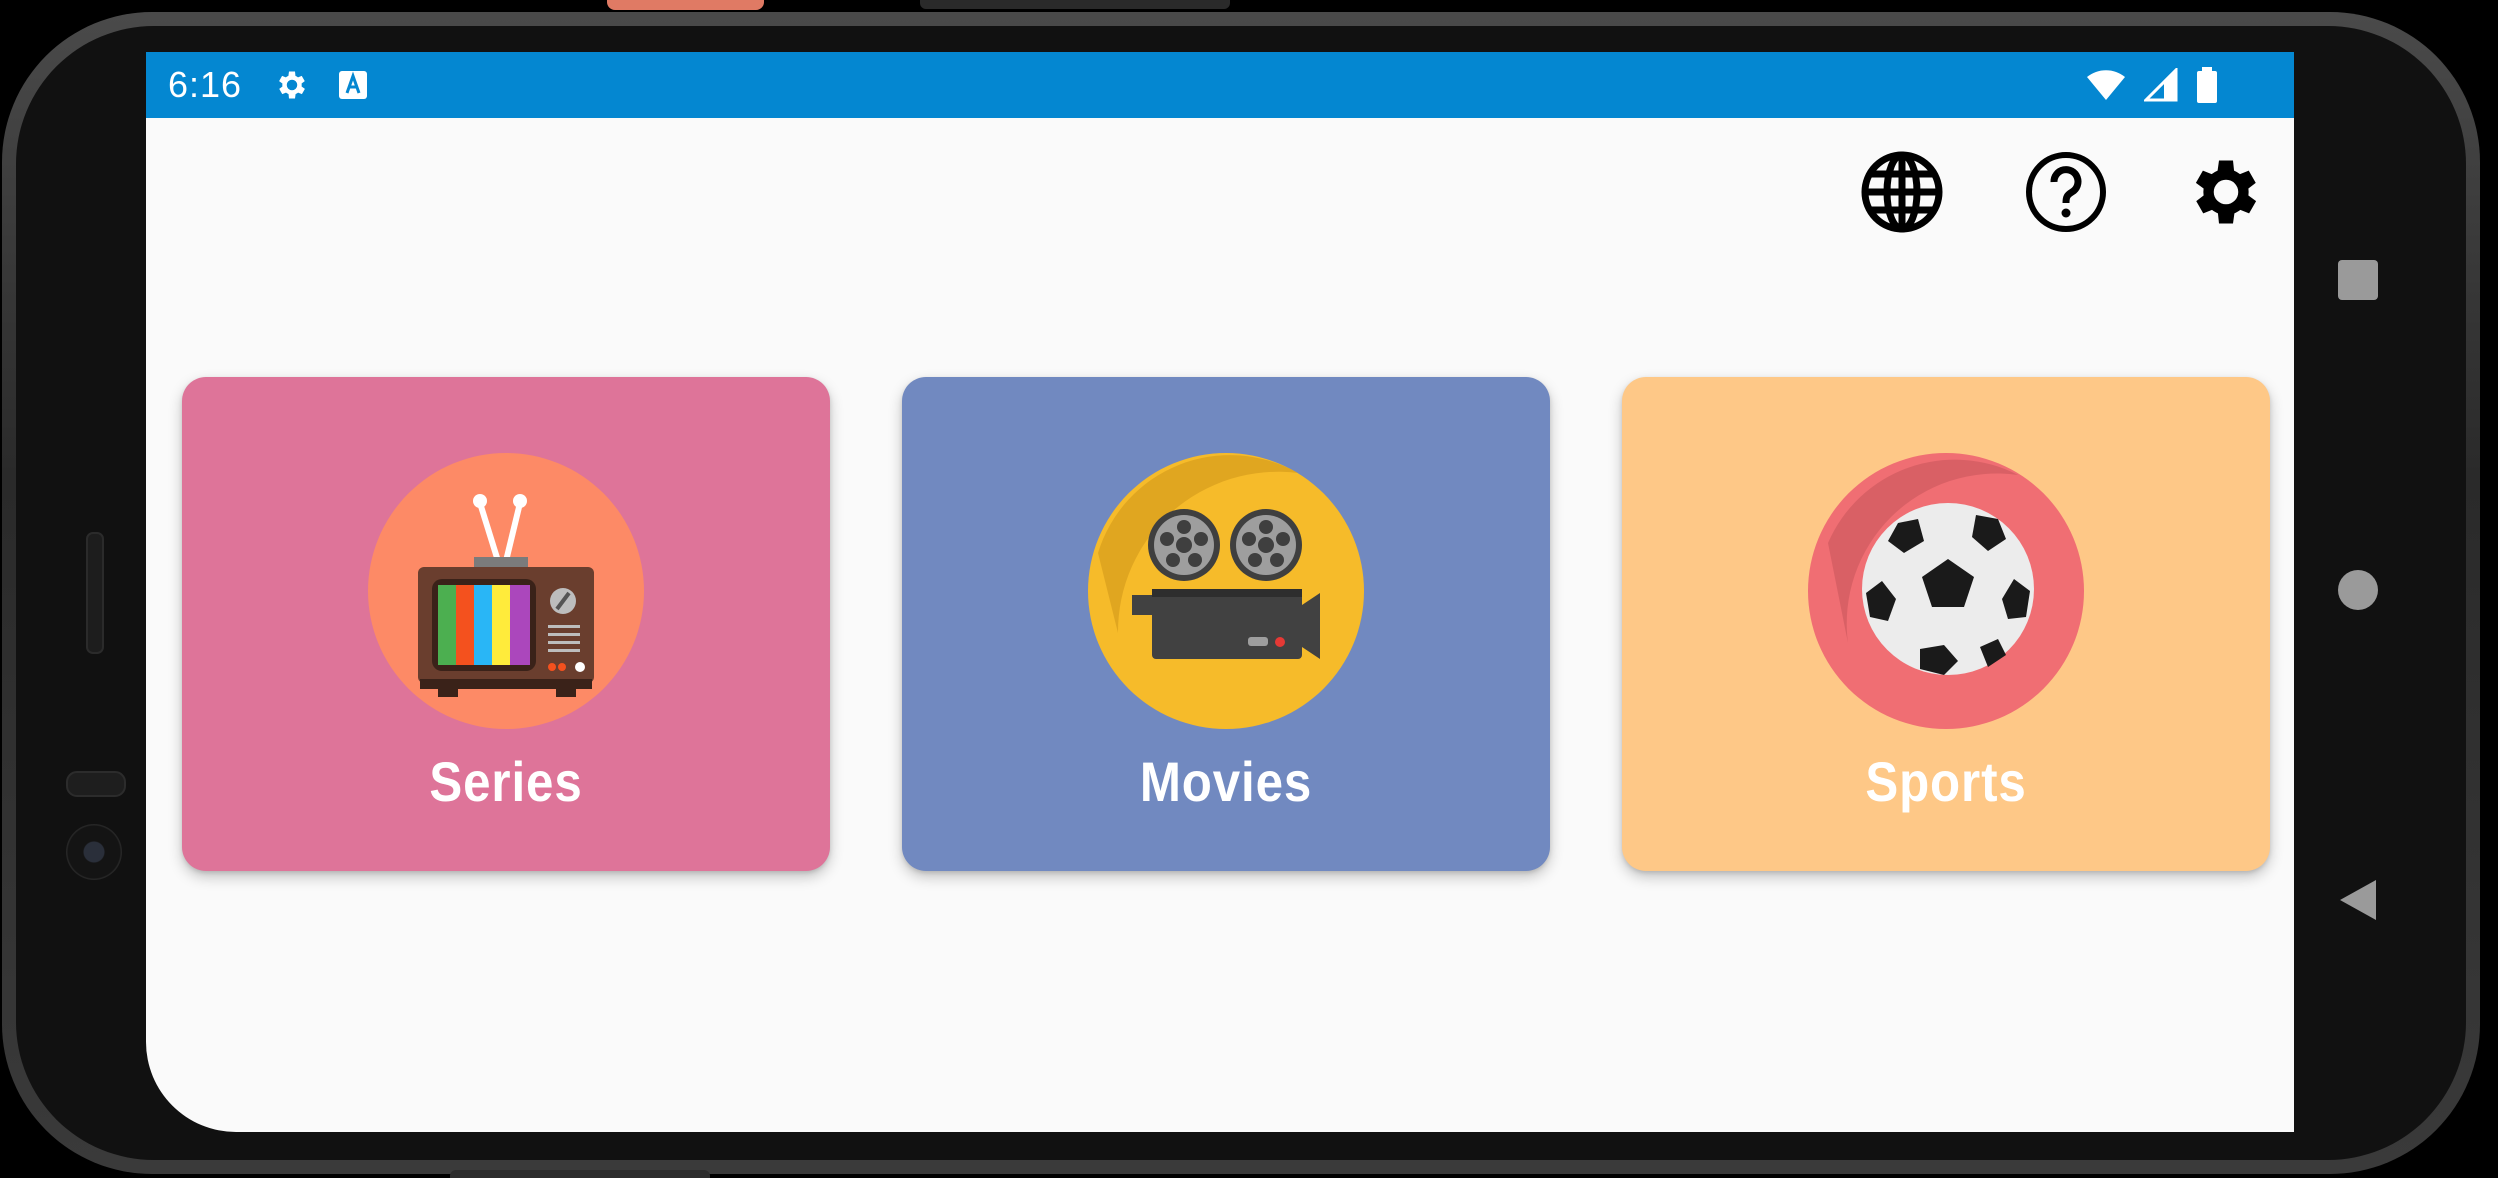  What do you see at coordinates (1226, 591) in the screenshot?
I see `film-camera-icon` at bounding box center [1226, 591].